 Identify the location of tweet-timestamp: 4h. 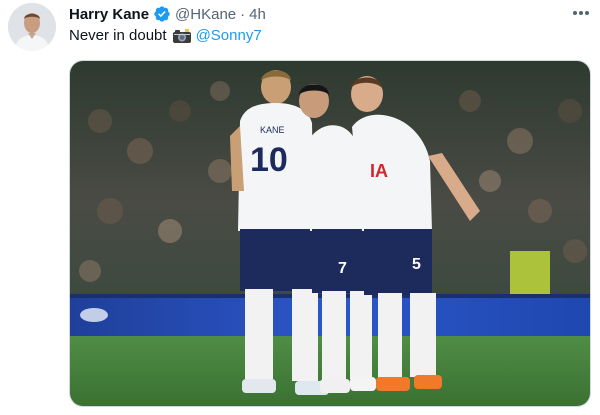
(257, 14).